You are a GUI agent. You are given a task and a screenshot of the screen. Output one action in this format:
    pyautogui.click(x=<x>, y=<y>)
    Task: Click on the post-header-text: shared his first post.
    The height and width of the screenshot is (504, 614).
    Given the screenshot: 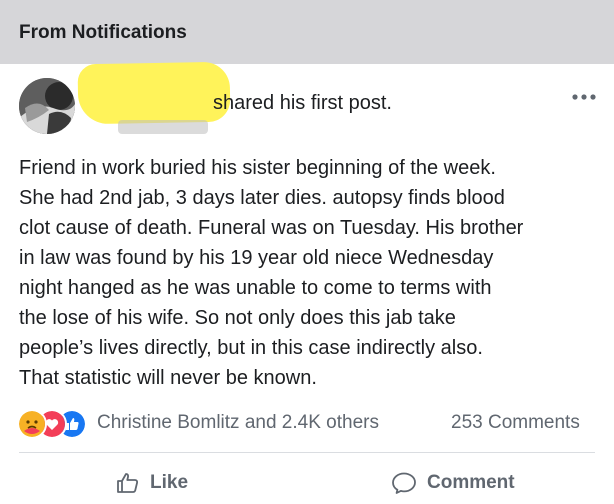 What is the action you would take?
    pyautogui.click(x=302, y=103)
    